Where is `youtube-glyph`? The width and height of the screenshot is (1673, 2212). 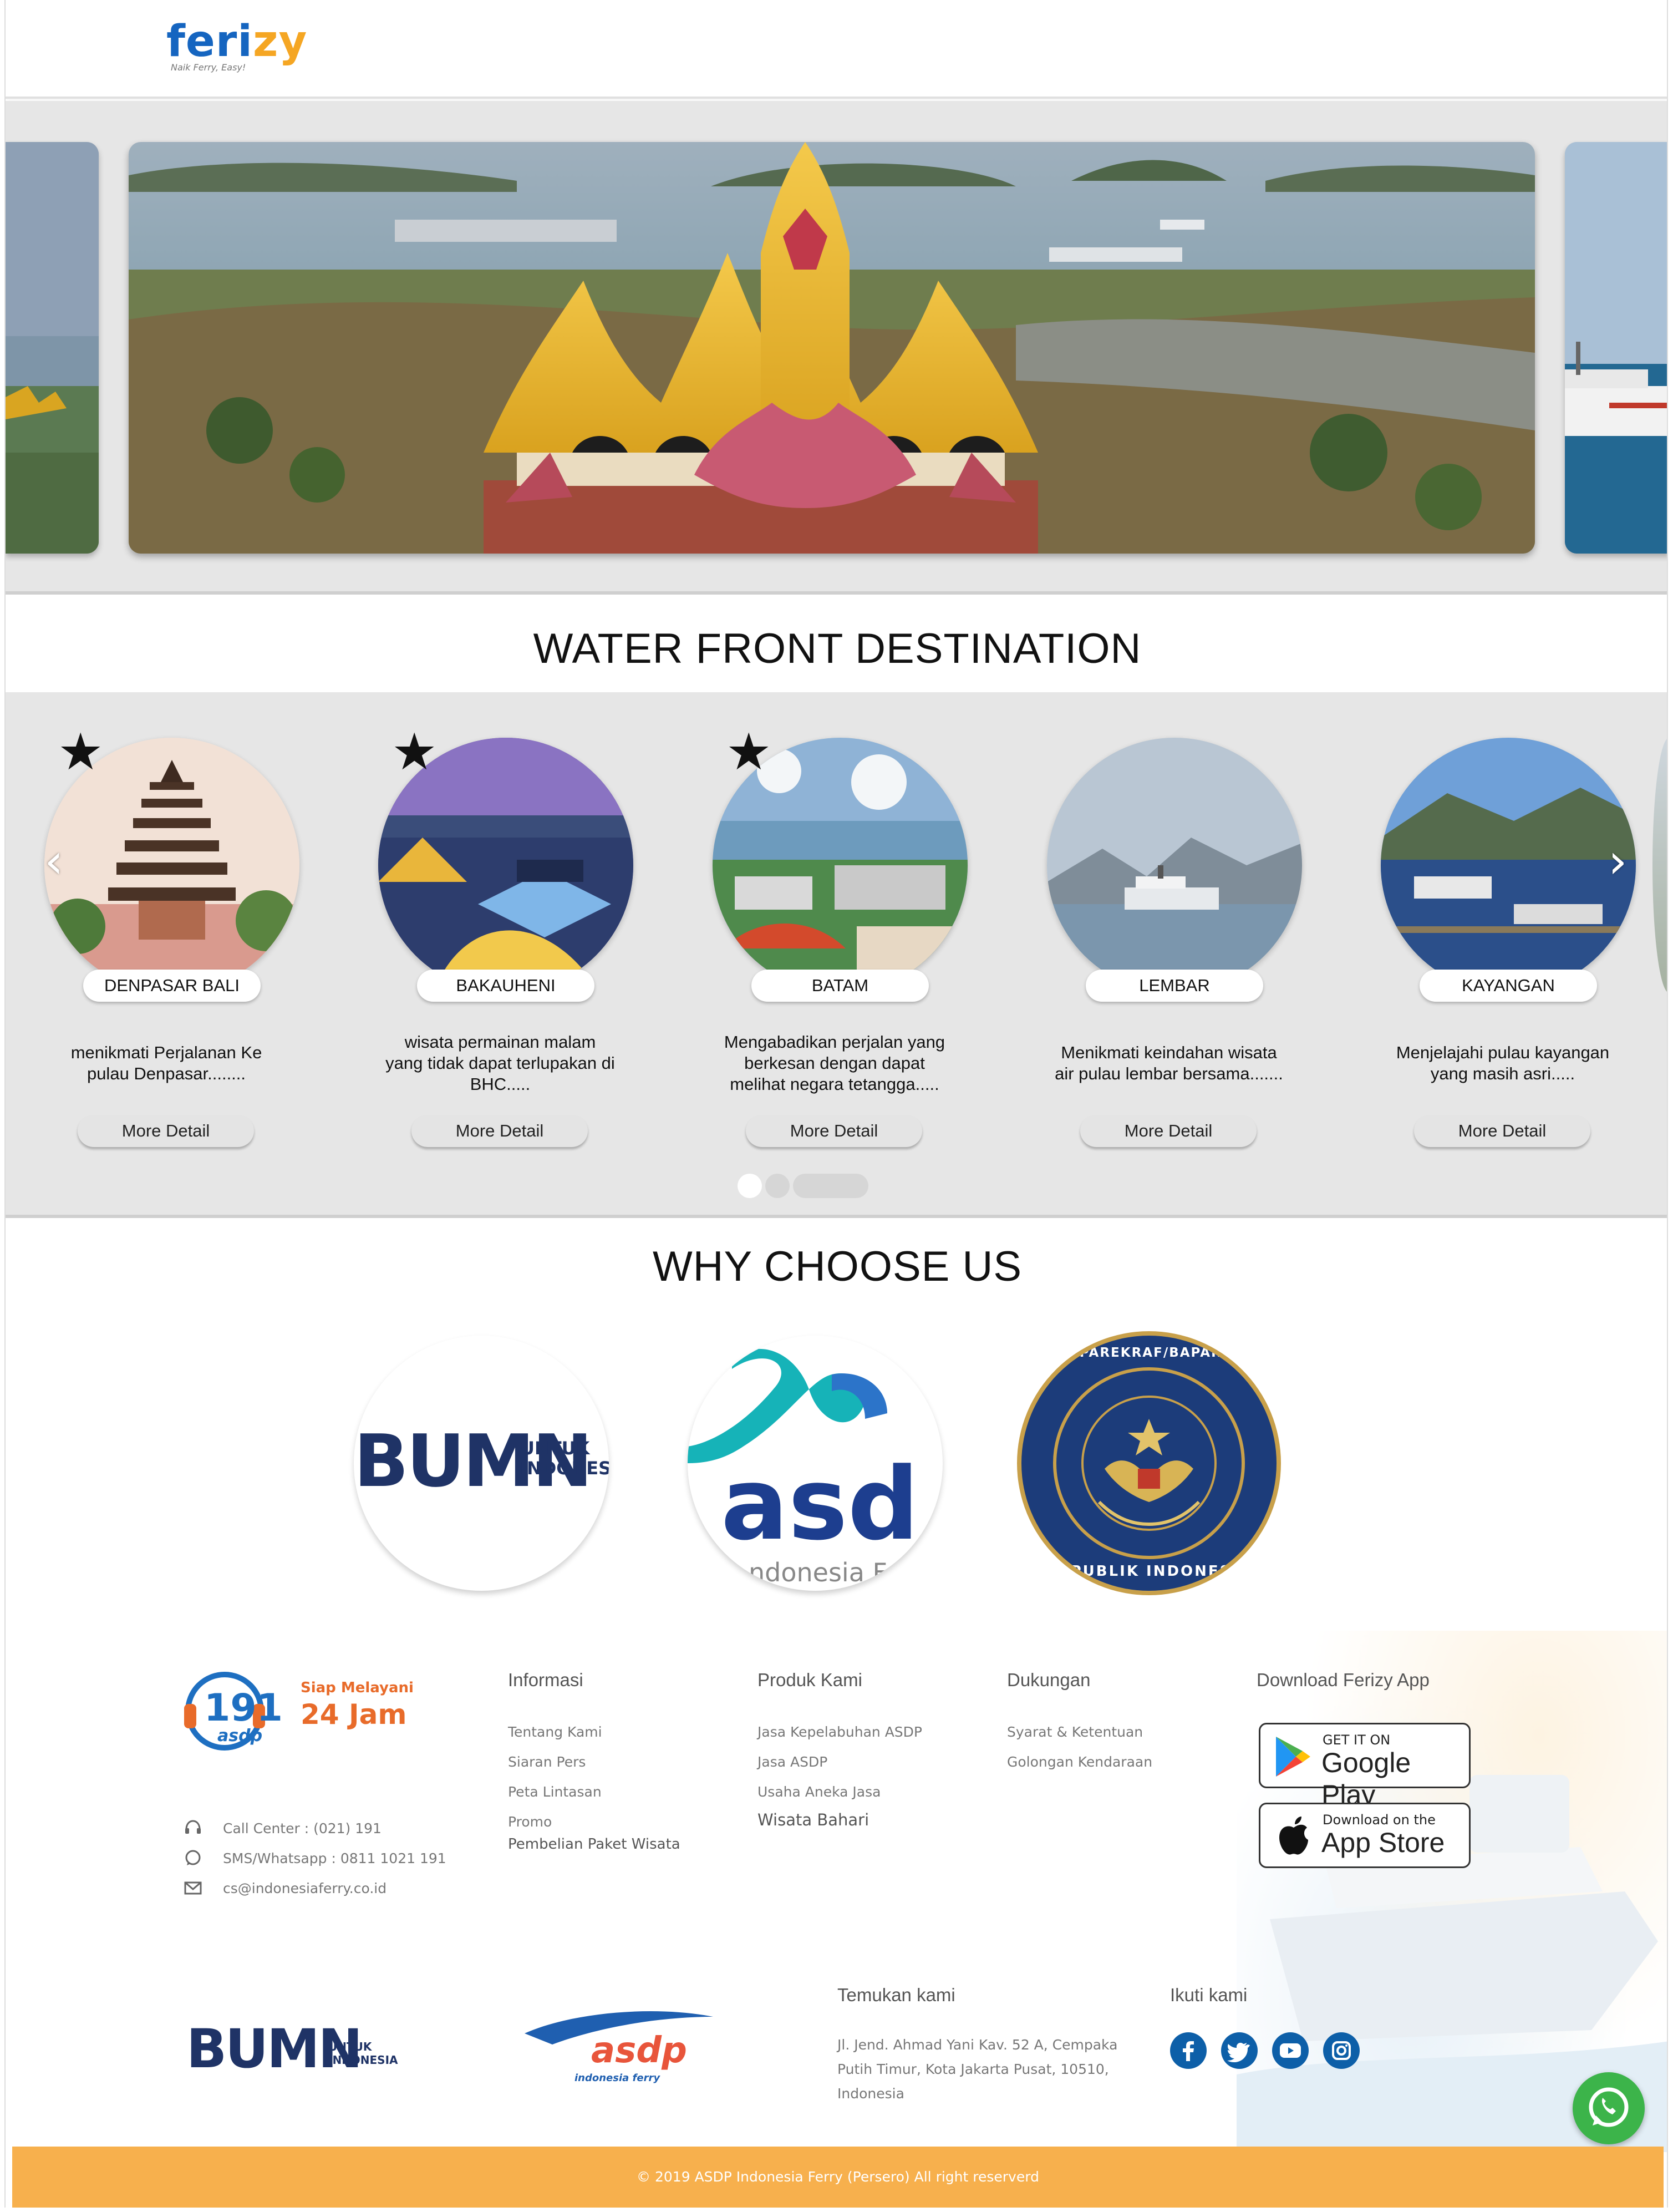 youtube-glyph is located at coordinates (1291, 2050).